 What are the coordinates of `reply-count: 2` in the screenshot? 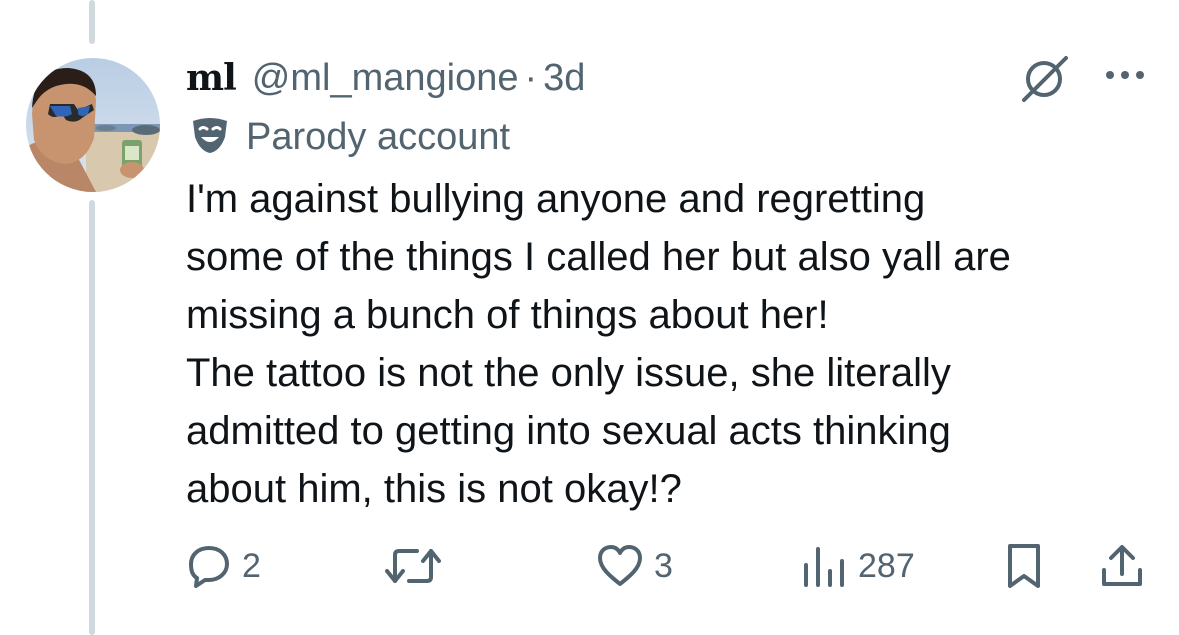 It's located at (251, 565).